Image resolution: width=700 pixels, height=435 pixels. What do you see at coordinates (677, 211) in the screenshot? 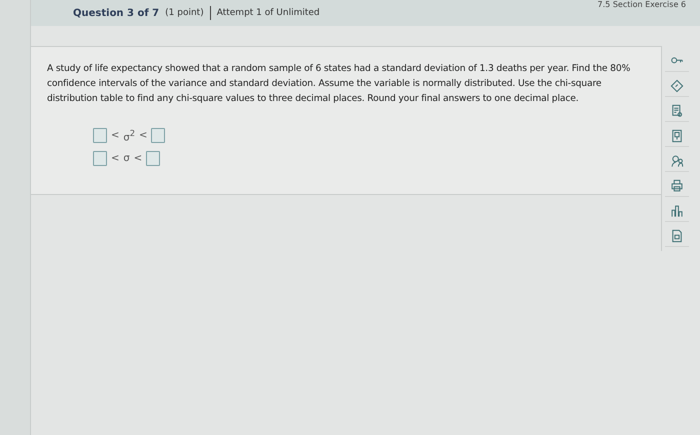
I see `chart-icon` at bounding box center [677, 211].